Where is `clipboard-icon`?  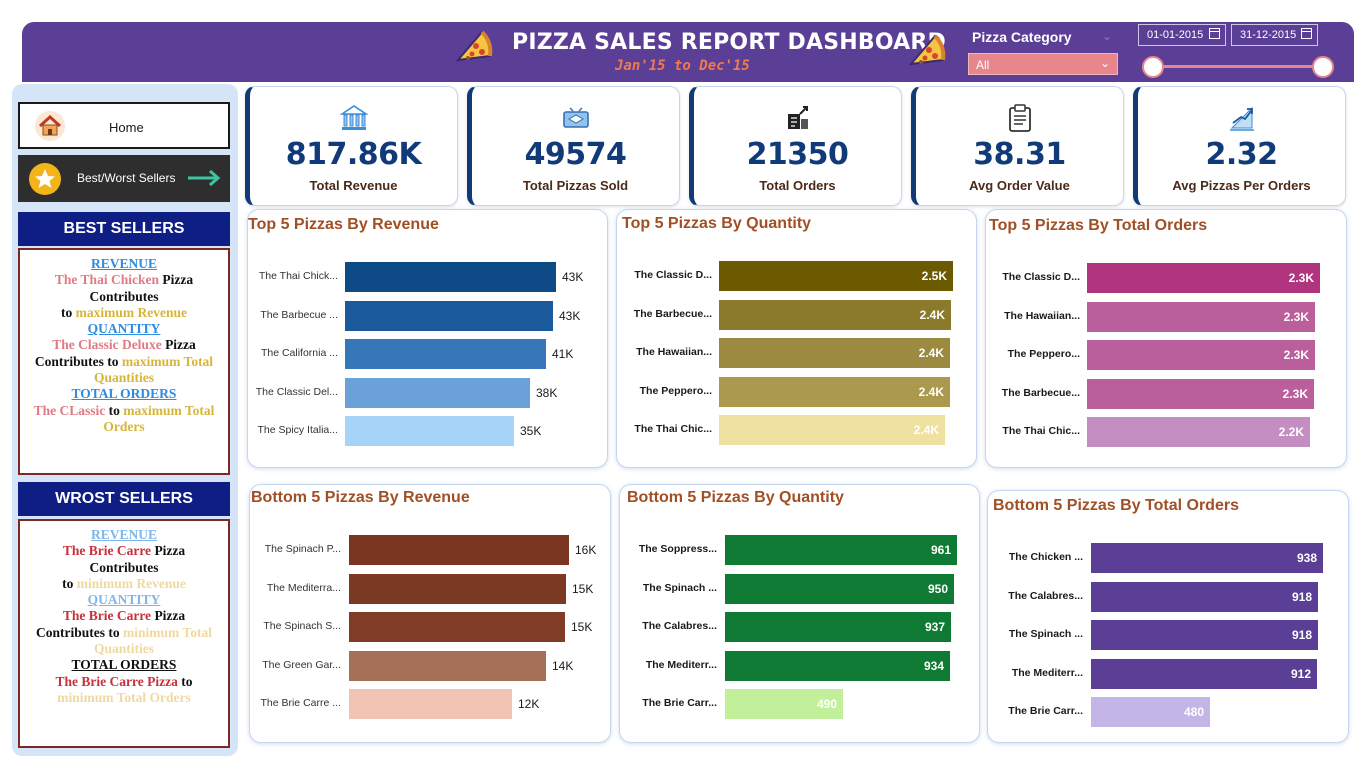 clipboard-icon is located at coordinates (1019, 118).